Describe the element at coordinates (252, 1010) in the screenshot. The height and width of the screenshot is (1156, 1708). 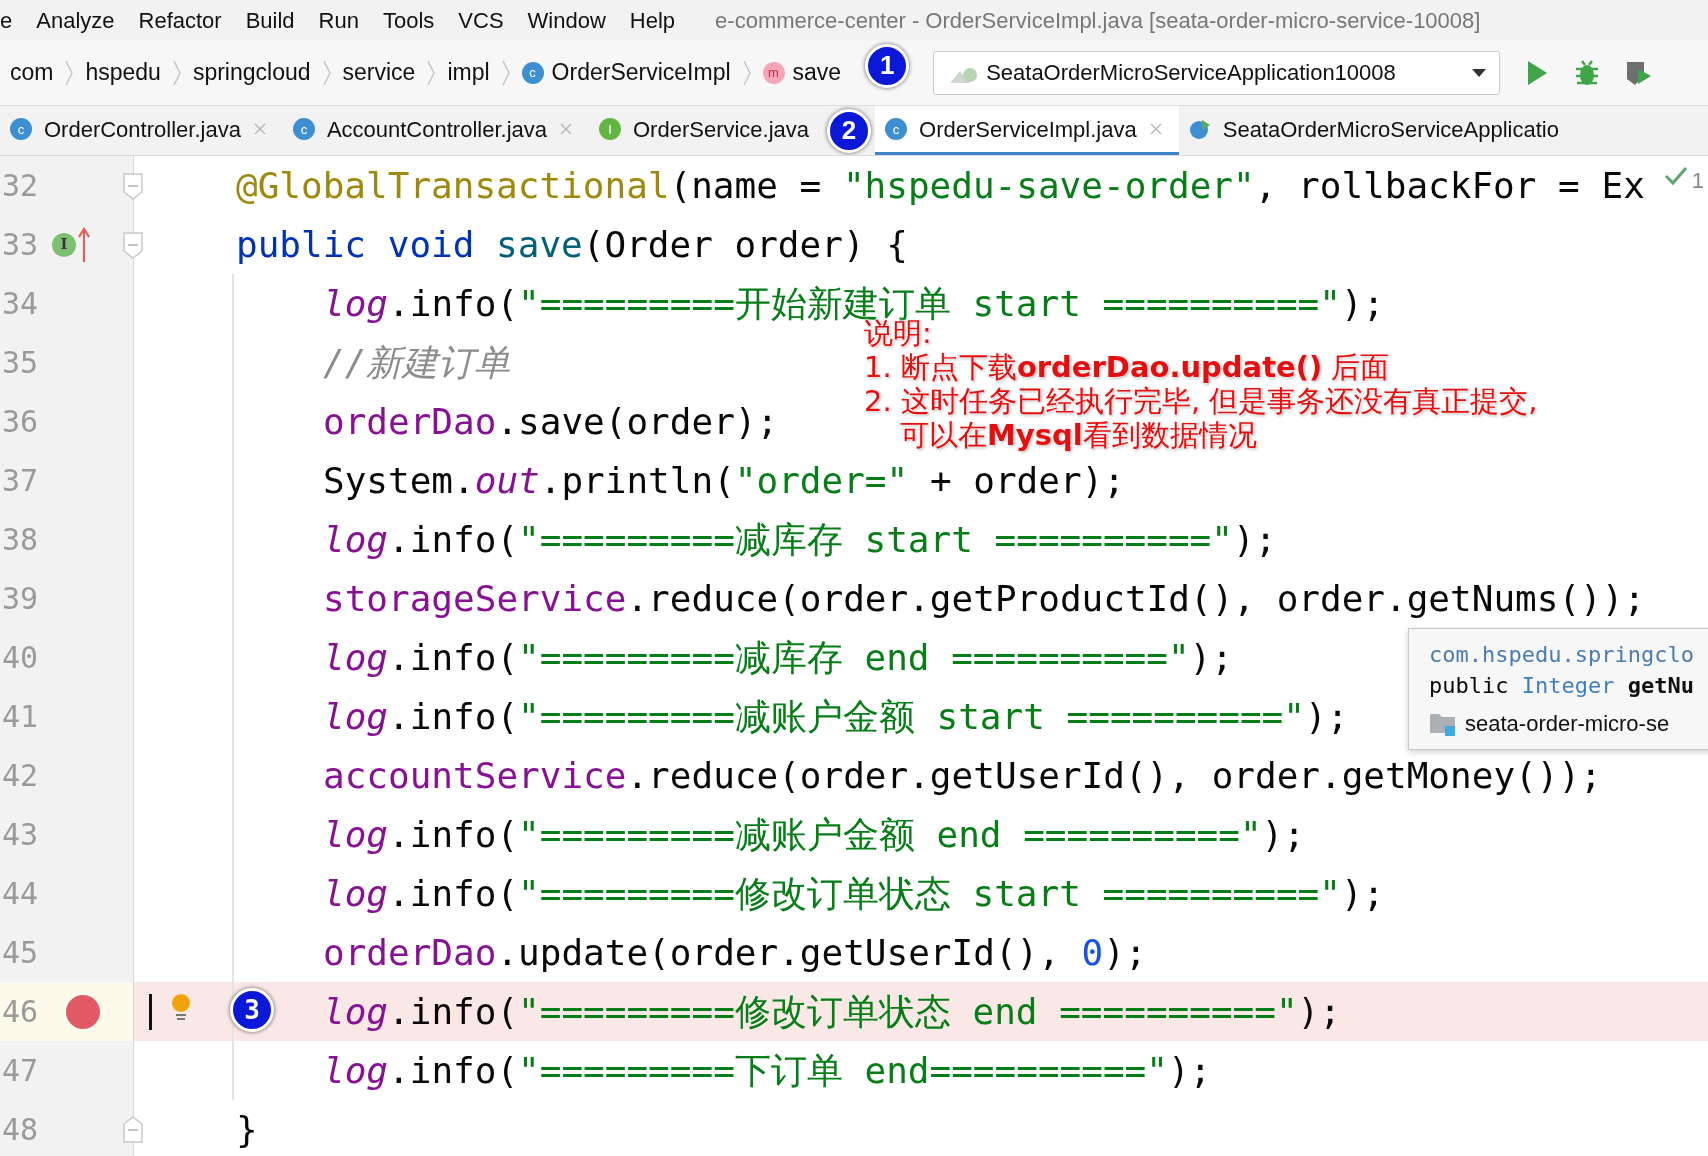
I see `step-badge: 3` at that location.